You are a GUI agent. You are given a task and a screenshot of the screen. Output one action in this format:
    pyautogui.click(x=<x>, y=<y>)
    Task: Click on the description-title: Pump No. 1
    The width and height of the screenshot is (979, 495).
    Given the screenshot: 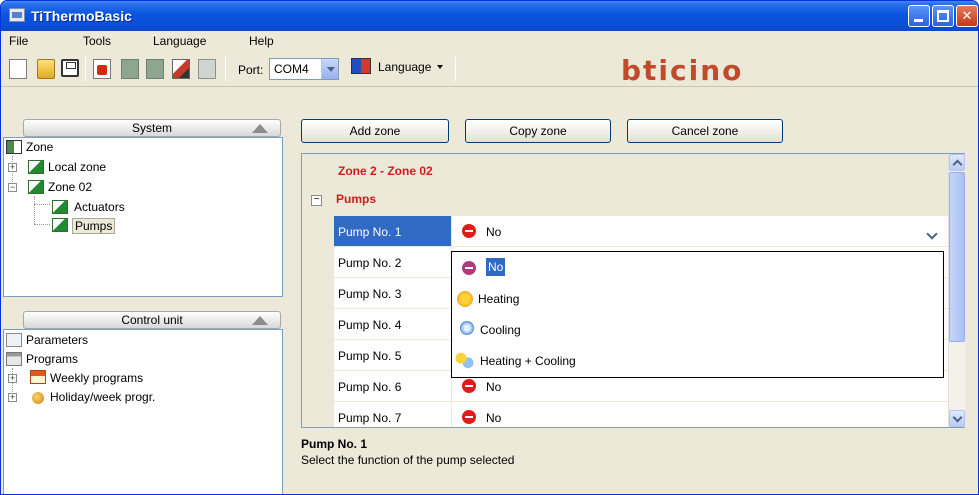 What is the action you would take?
    pyautogui.click(x=334, y=444)
    